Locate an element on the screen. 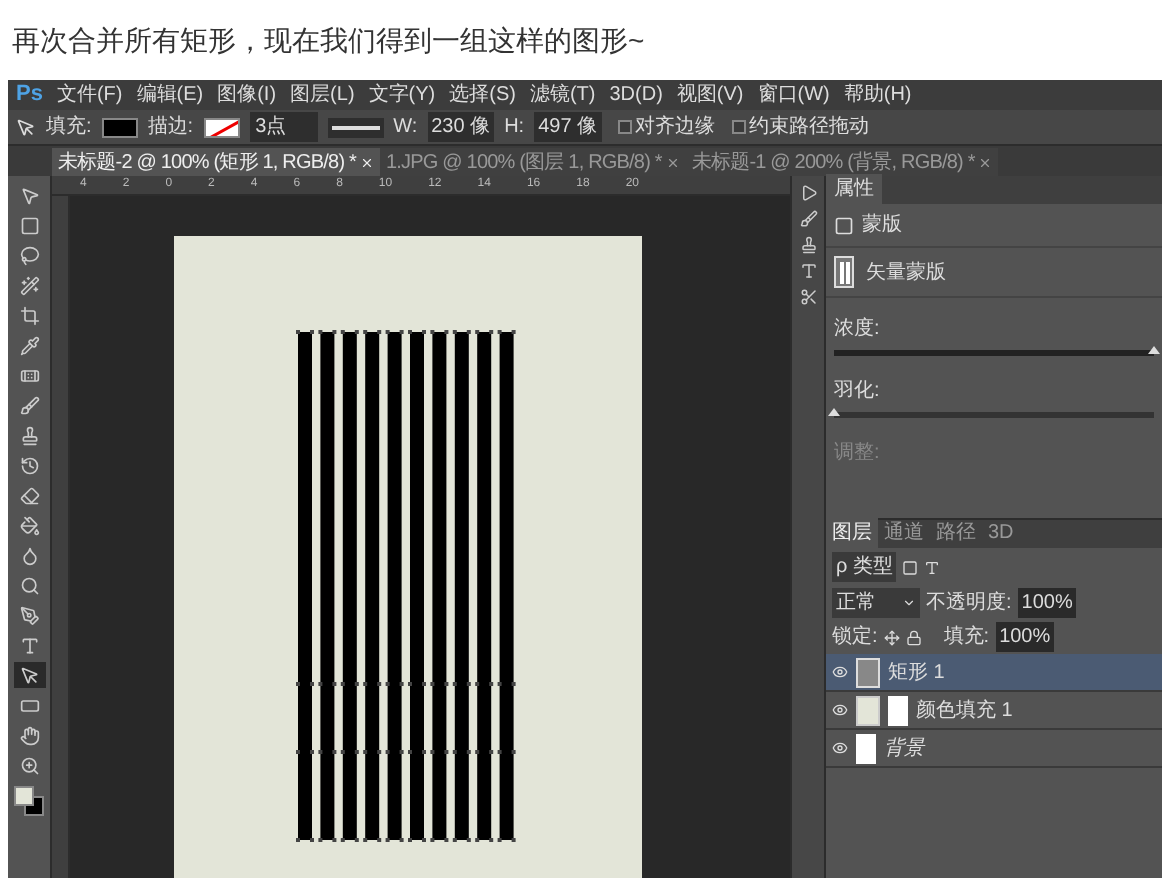 The width and height of the screenshot is (1170, 878). magnifier-icon is located at coordinates (29, 585).